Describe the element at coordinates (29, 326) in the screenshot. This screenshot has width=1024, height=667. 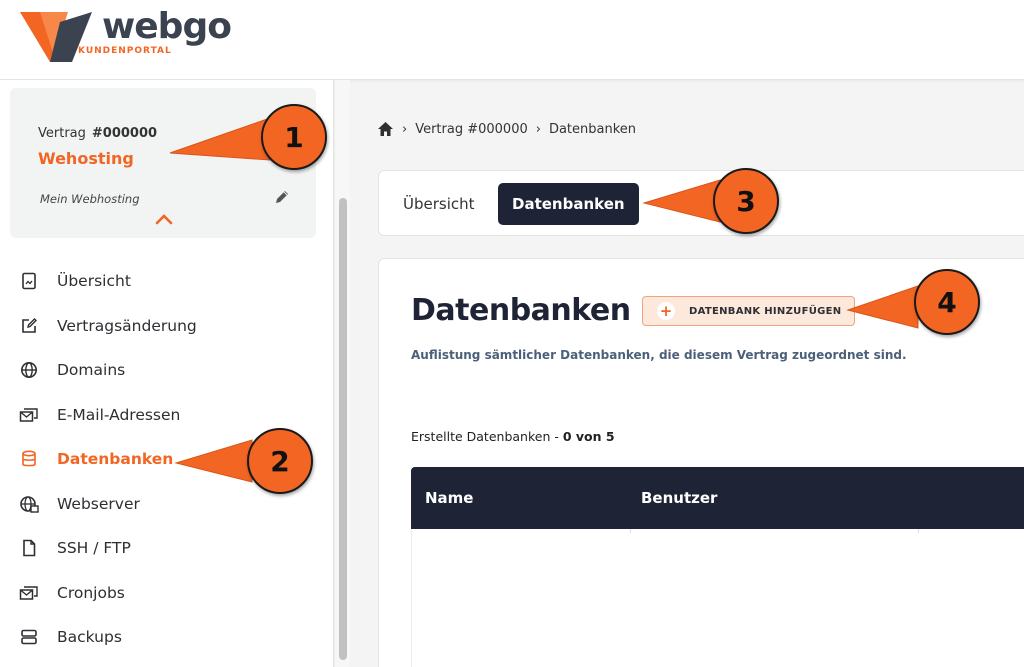
I see `edit-icon` at that location.